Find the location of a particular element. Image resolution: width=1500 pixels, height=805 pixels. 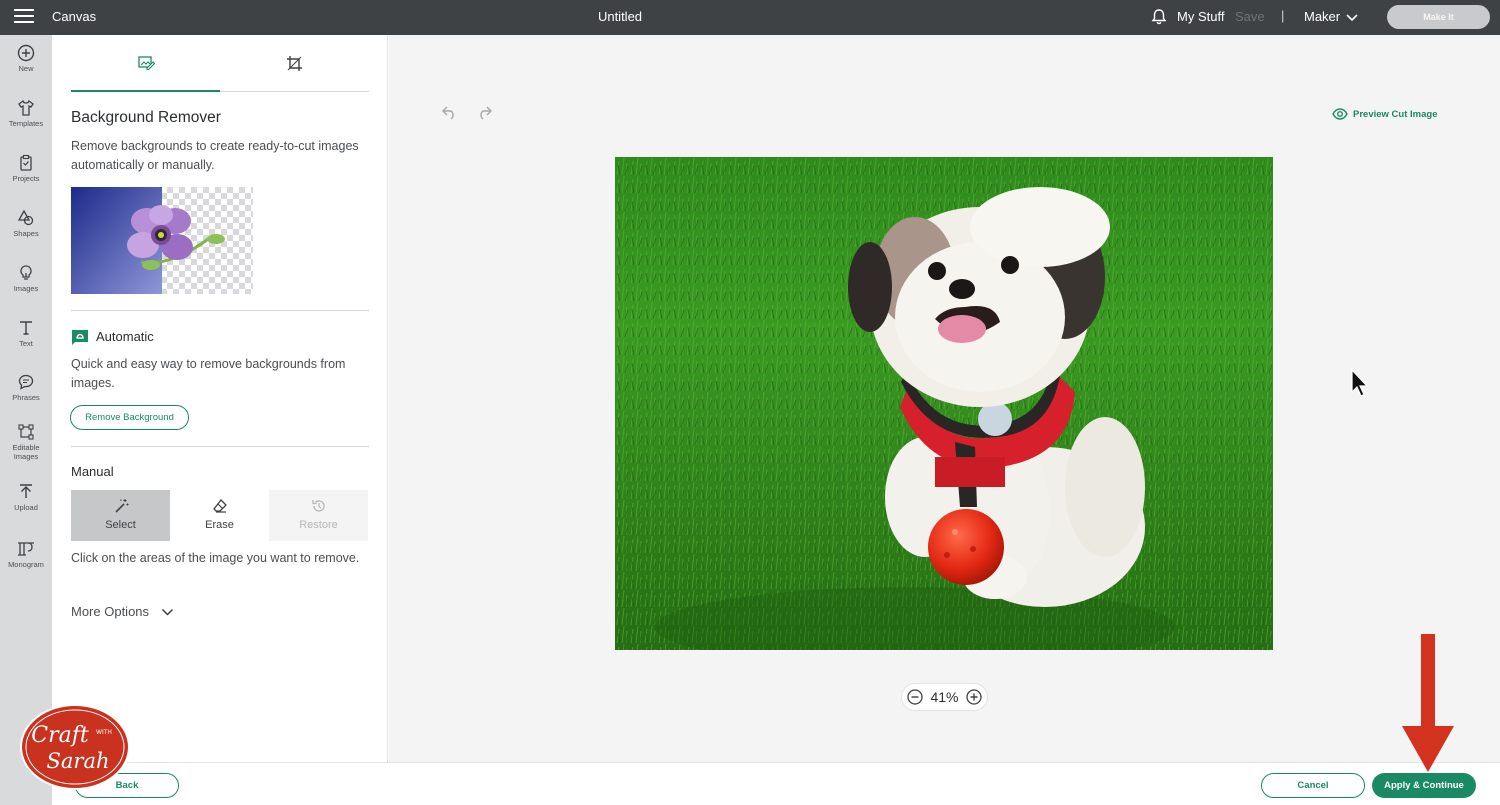

tab-crop is located at coordinates (294, 63).